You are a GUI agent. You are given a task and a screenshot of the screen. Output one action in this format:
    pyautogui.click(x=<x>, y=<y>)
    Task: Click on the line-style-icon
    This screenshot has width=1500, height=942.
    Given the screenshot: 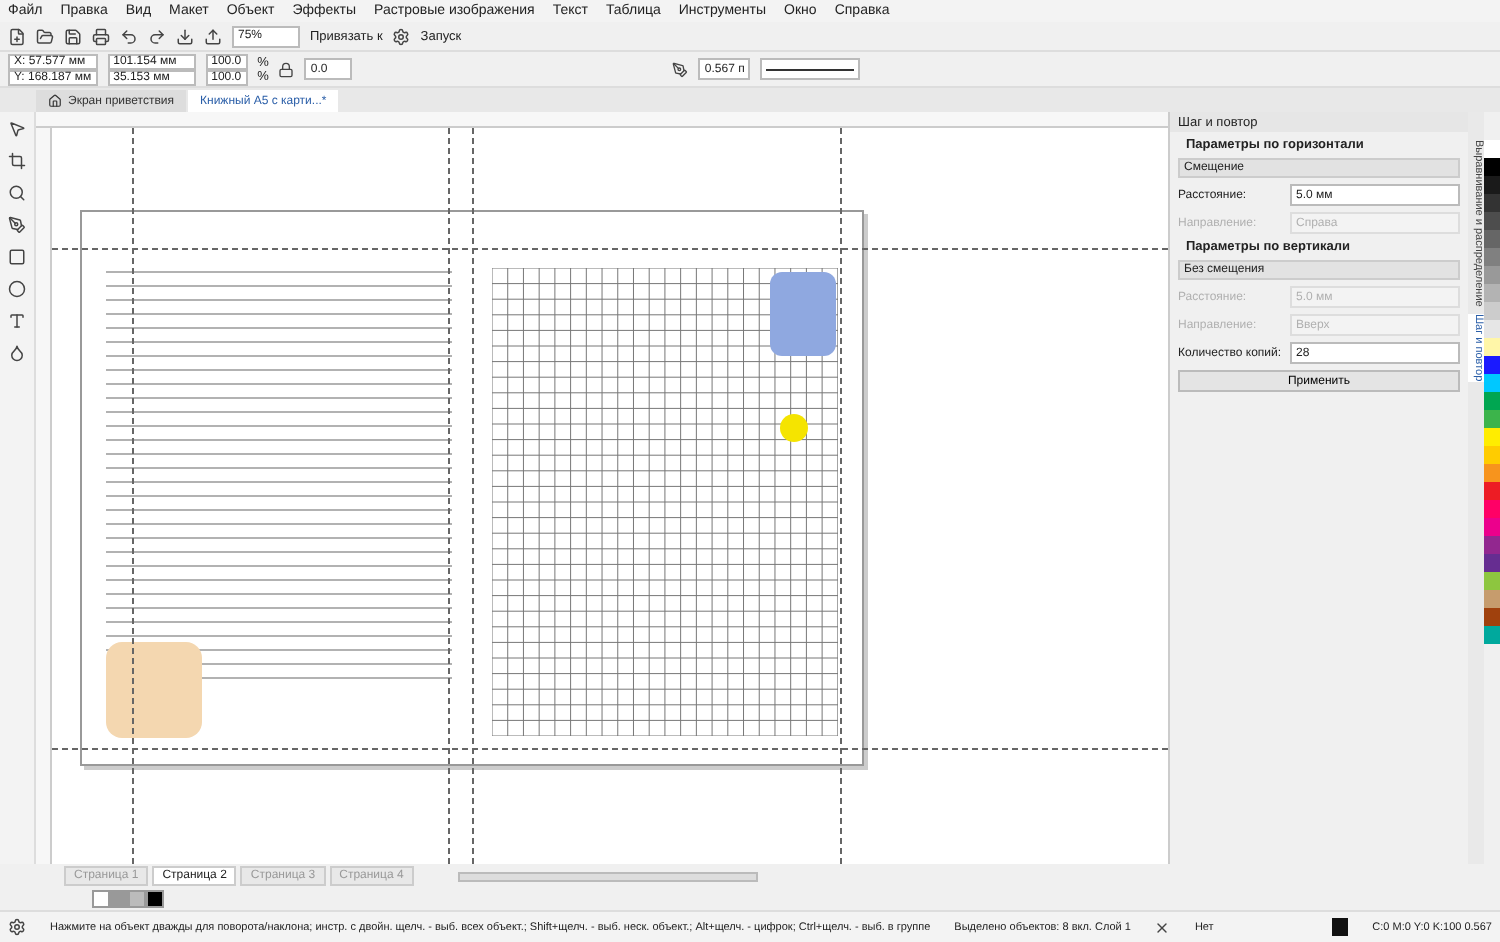 What is the action you would take?
    pyautogui.click(x=810, y=69)
    